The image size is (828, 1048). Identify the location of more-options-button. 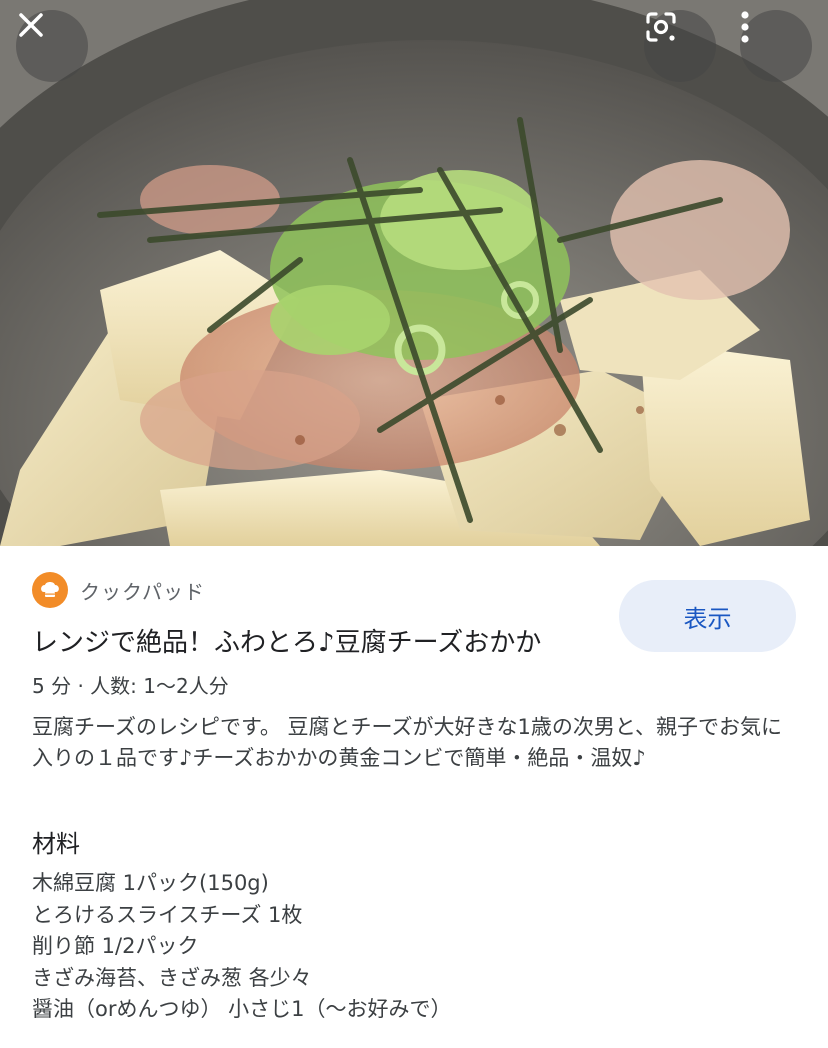
(776, 46).